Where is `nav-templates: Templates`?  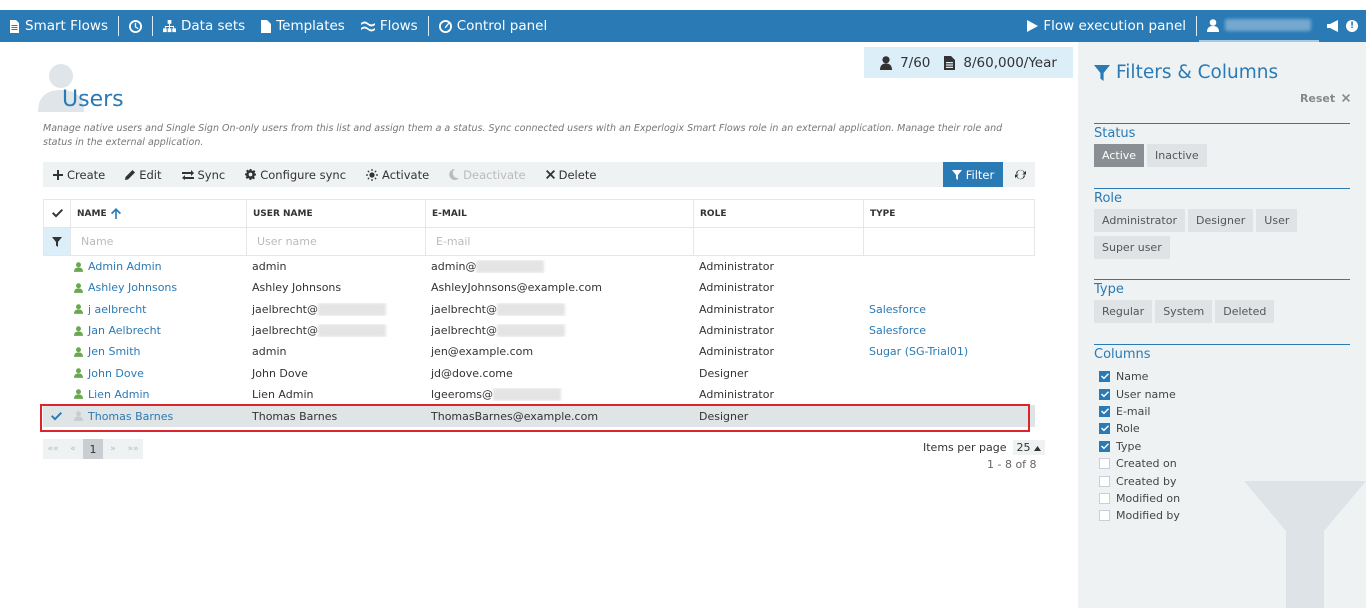 nav-templates: Templates is located at coordinates (303, 26).